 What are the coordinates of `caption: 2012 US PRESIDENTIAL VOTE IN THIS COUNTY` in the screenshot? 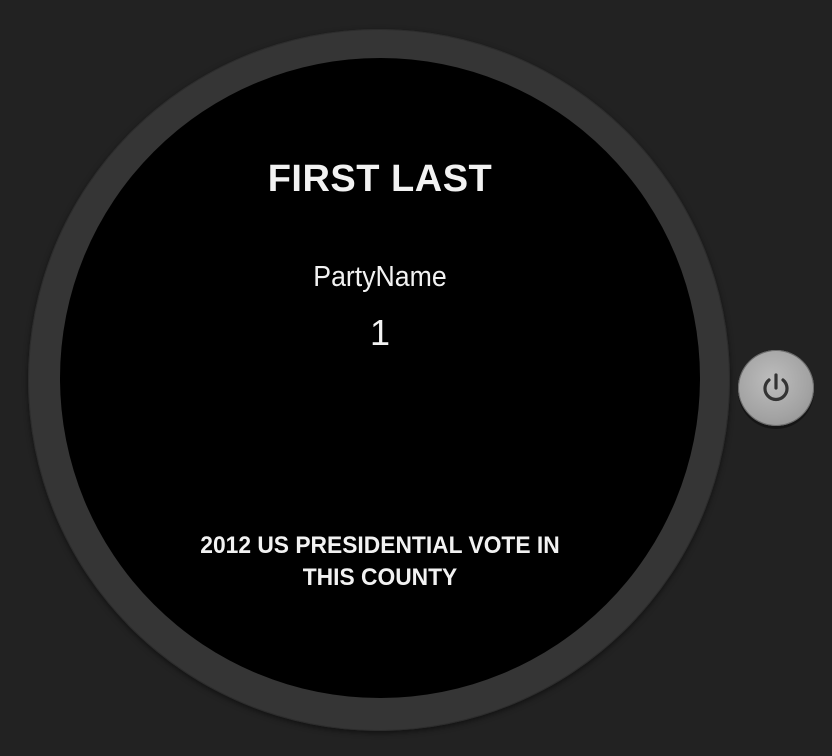 It's located at (380, 562).